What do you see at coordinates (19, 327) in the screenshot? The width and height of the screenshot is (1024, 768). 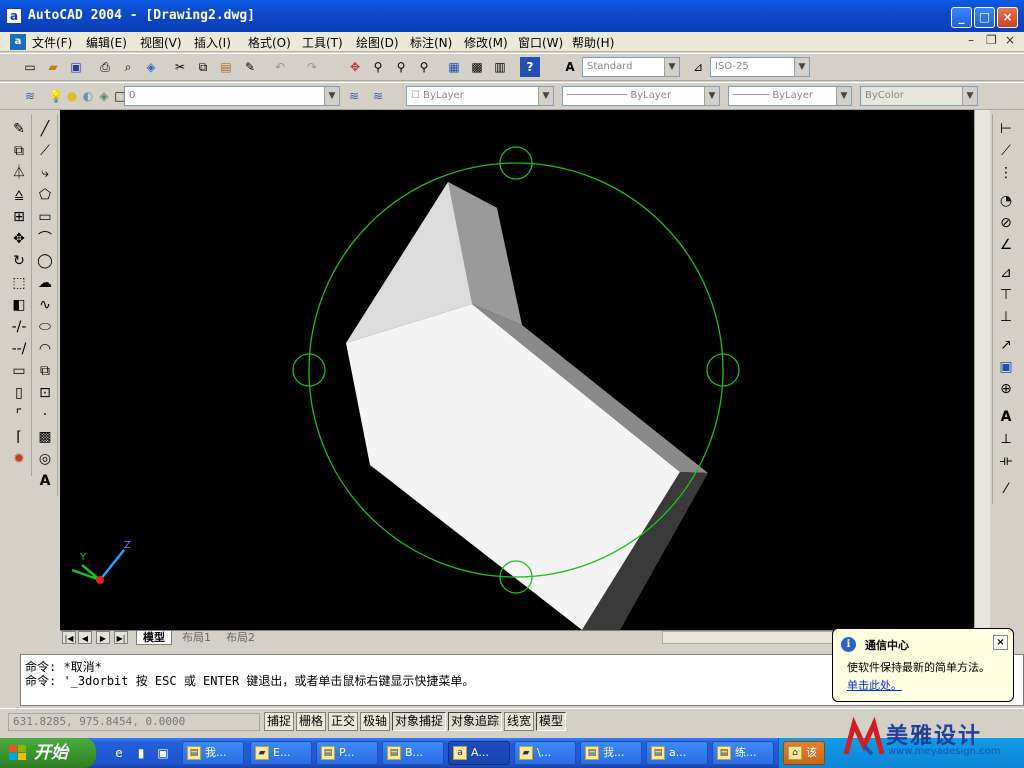 I see `trim-icon: -/-` at bounding box center [19, 327].